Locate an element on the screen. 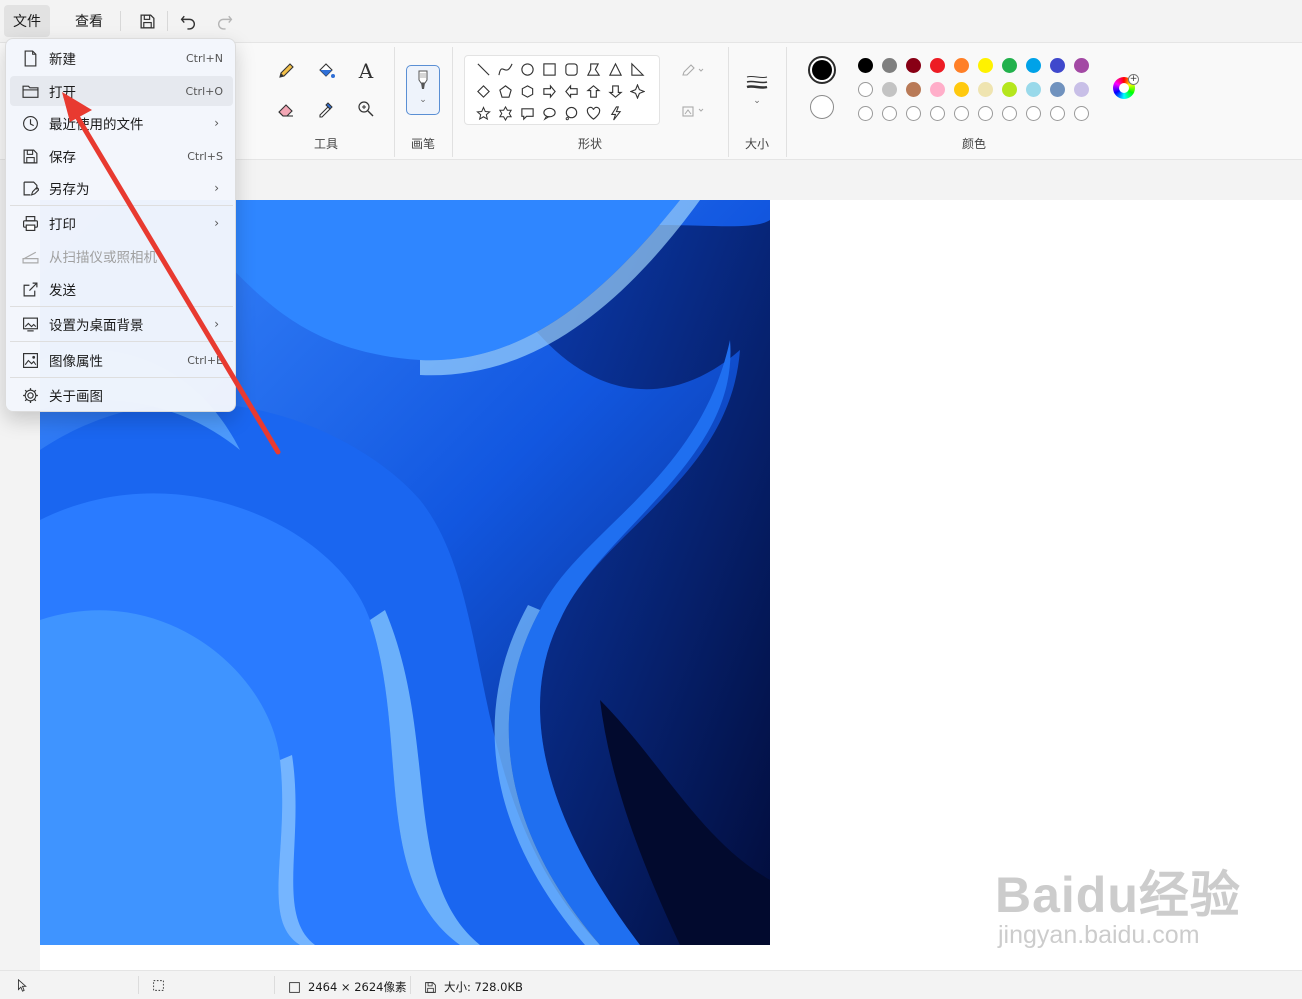  menu-item-print: 打印 › is located at coordinates (121, 223).